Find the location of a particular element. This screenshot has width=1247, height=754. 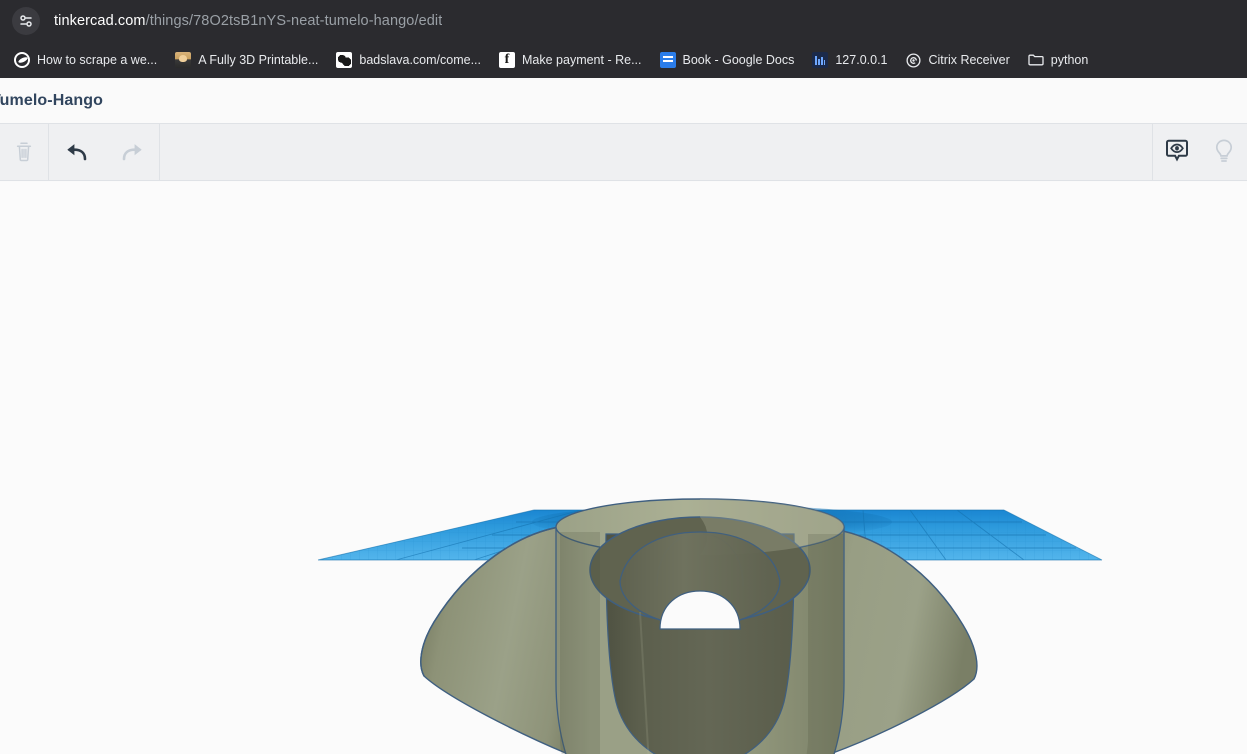

toolbar-right-group is located at coordinates (1200, 152).